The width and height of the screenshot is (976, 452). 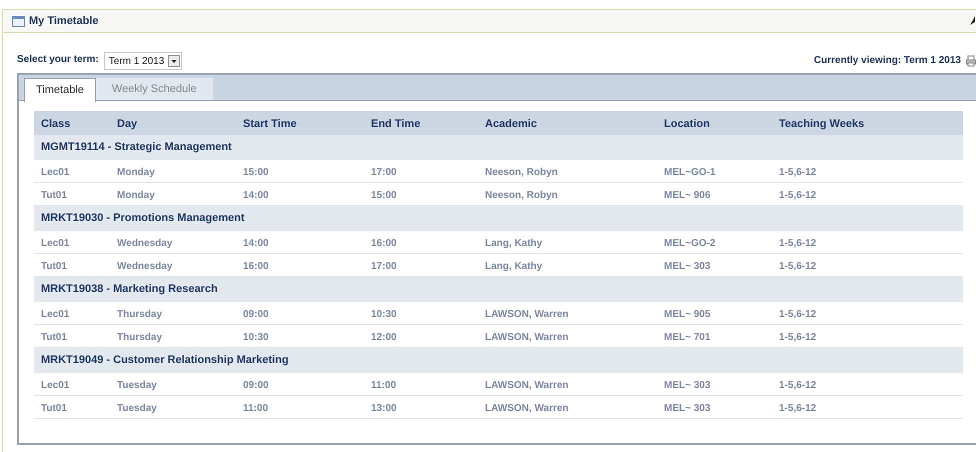 What do you see at coordinates (129, 290) in the screenshot?
I see `course-title: MRKT19038 - Marketing Research` at bounding box center [129, 290].